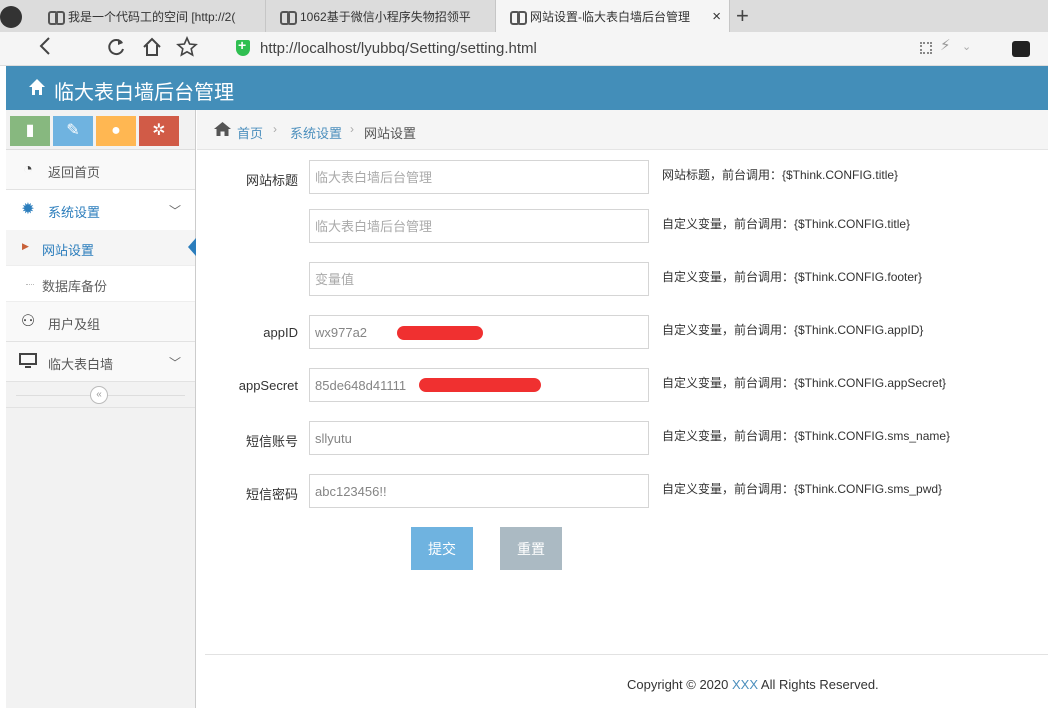 The width and height of the screenshot is (1048, 708). I want to click on form-row-appid: appID 自定义变量，前台调用：{$Think.CONFIG.appID}, so click(622, 332).